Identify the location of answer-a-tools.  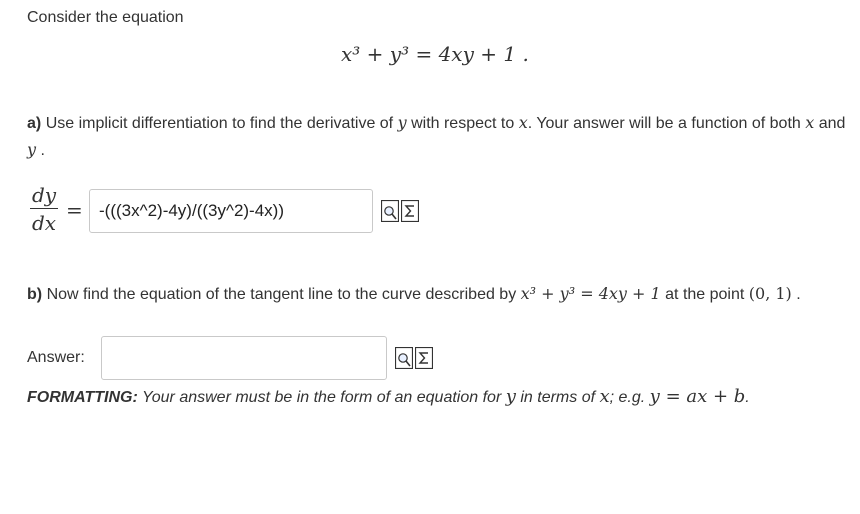
(400, 211).